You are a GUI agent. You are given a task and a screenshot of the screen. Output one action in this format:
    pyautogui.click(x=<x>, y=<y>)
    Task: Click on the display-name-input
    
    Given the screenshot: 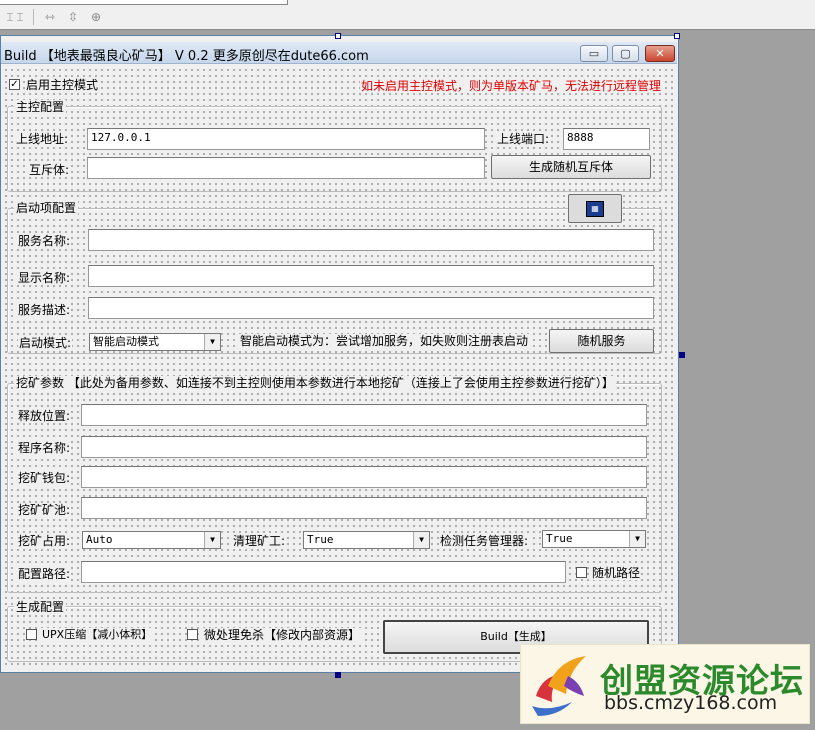 What is the action you would take?
    pyautogui.click(x=371, y=276)
    